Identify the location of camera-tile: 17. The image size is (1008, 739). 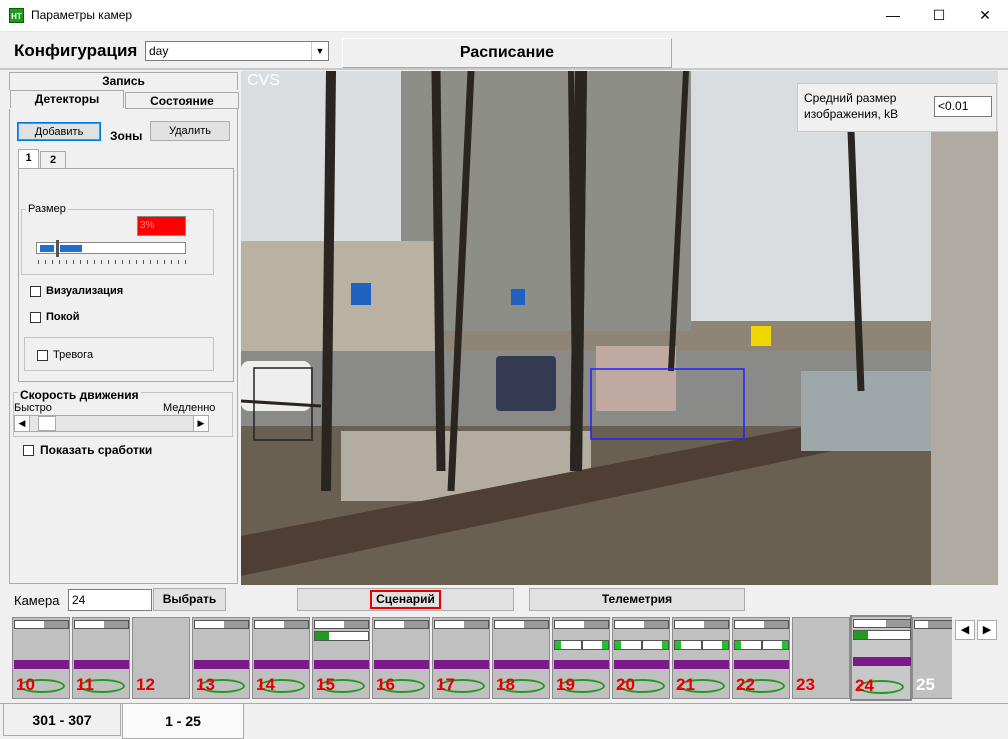
(461, 658).